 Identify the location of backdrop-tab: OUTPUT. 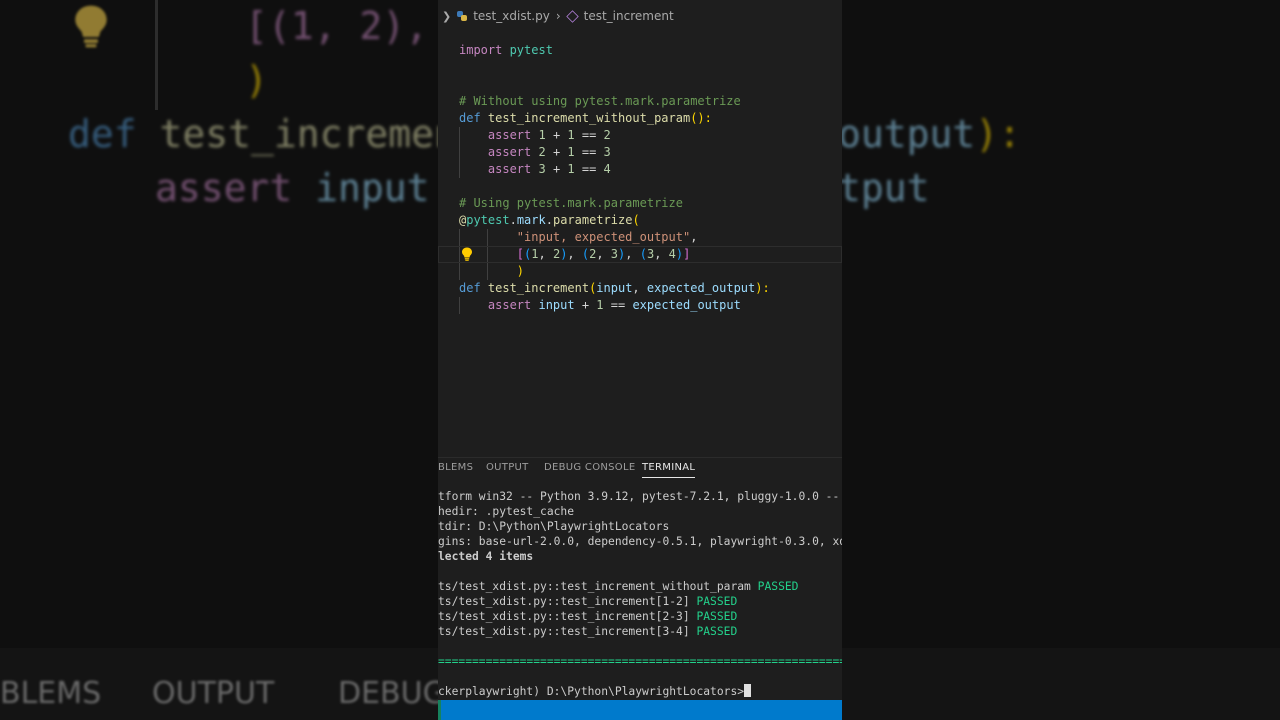
(213, 693).